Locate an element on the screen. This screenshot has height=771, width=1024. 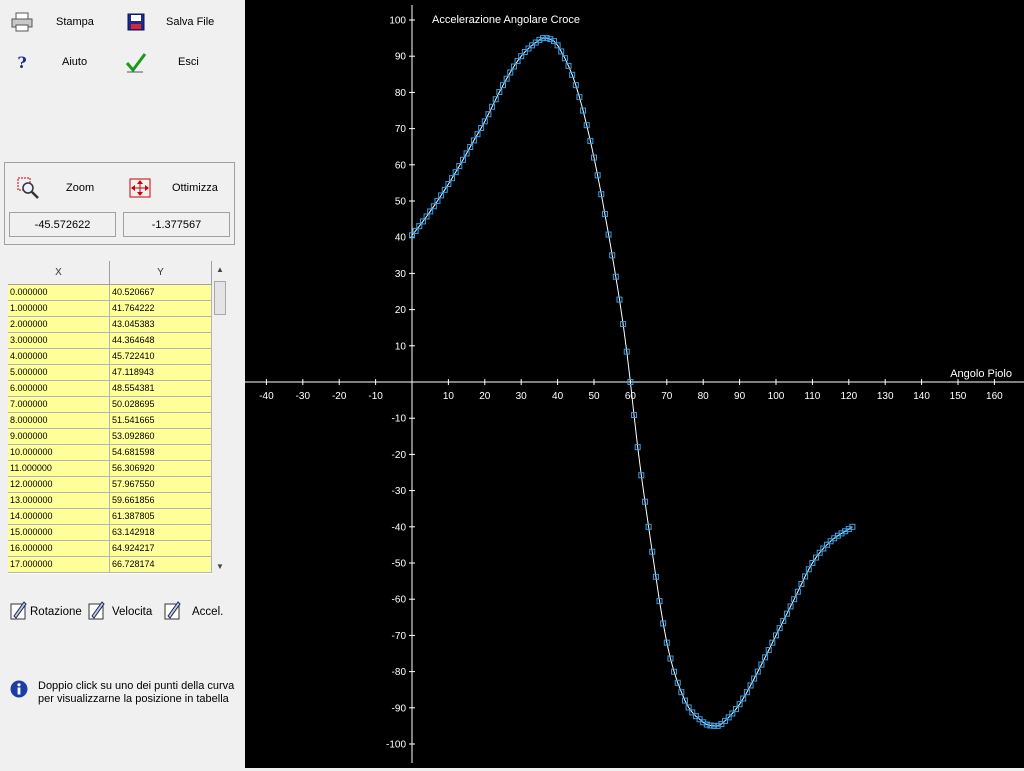
table-cell-y: 50.028695 is located at coordinates (161, 405).